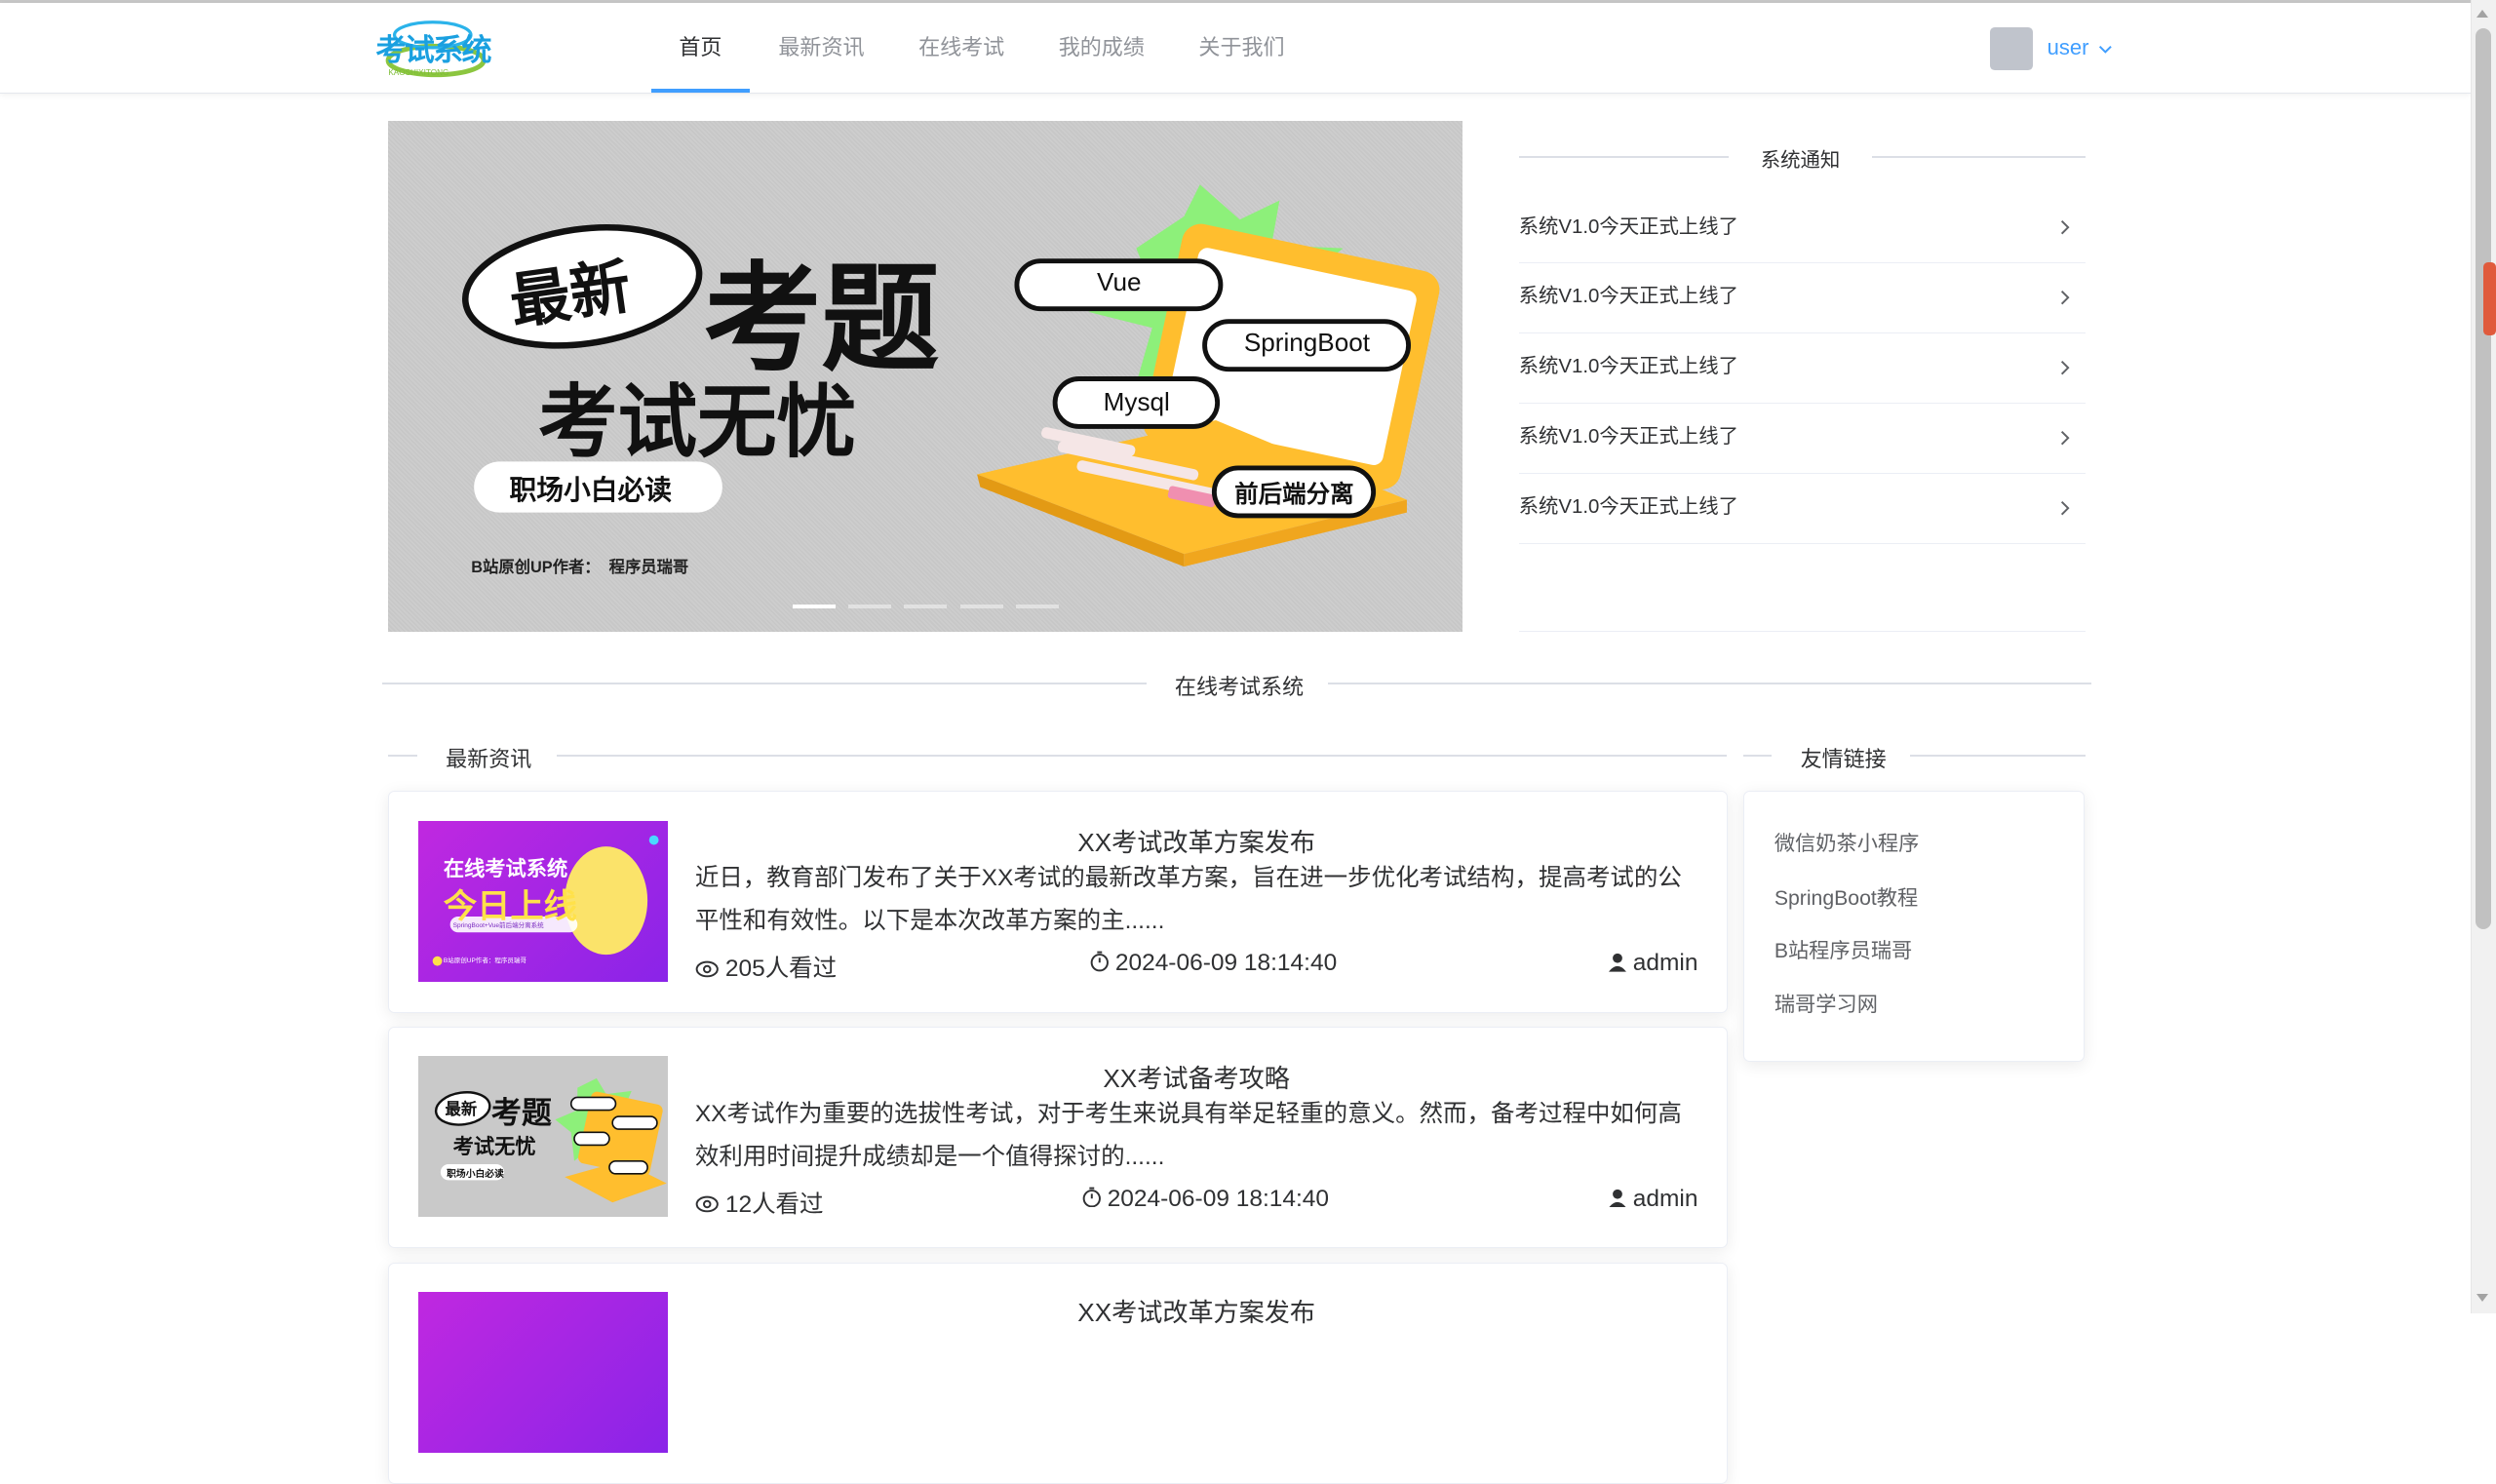 The width and height of the screenshot is (2496, 1484). What do you see at coordinates (570, 294) in the screenshot?
I see `banner-badge-text: 最新` at bounding box center [570, 294].